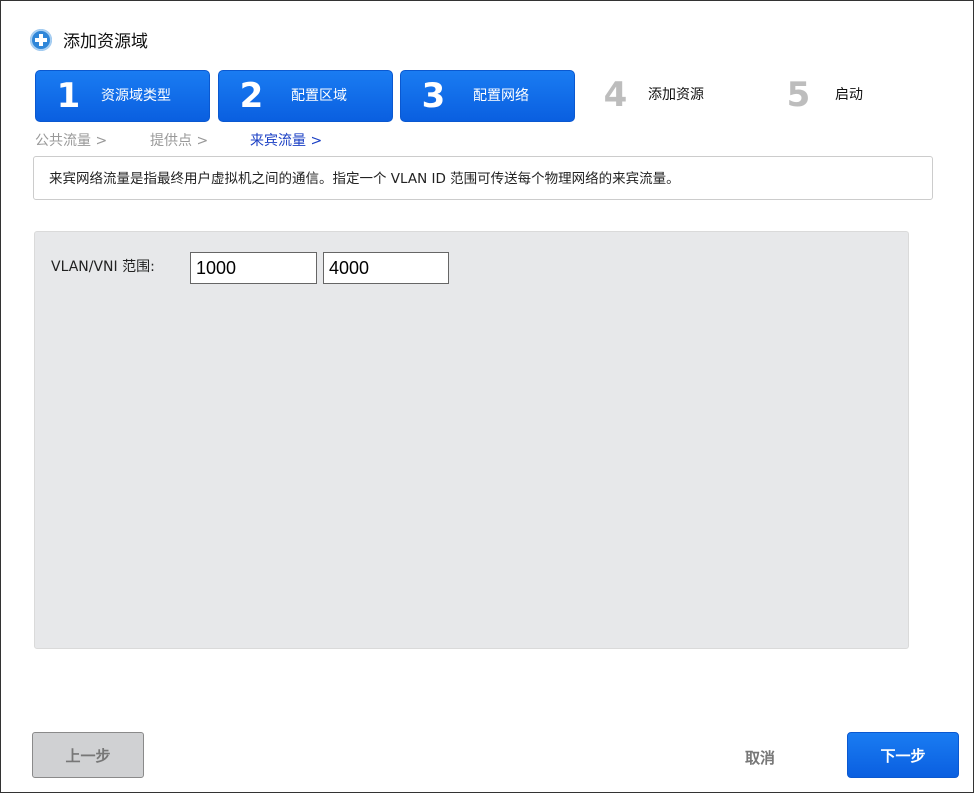 This screenshot has height=793, width=974. What do you see at coordinates (849, 94) in the screenshot?
I see `step-label: 启动` at bounding box center [849, 94].